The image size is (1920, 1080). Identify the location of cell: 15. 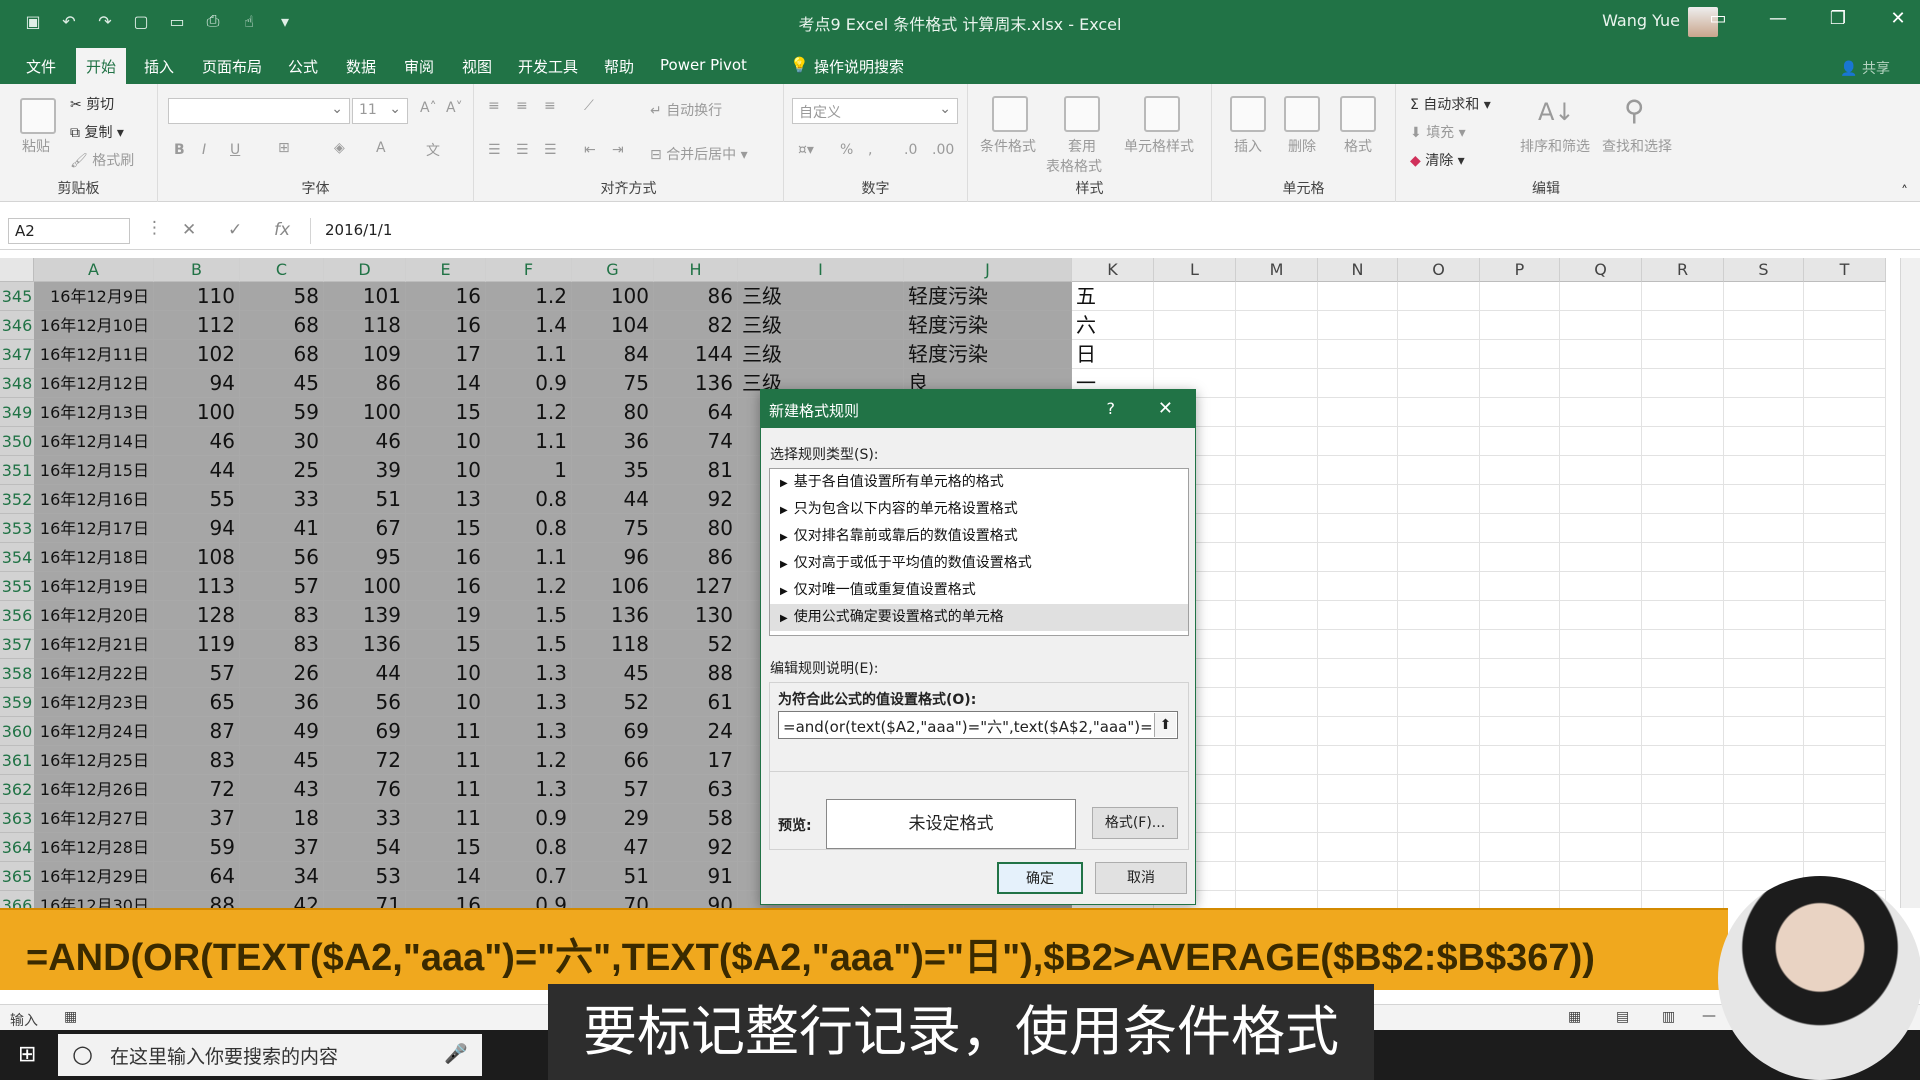
(446, 644).